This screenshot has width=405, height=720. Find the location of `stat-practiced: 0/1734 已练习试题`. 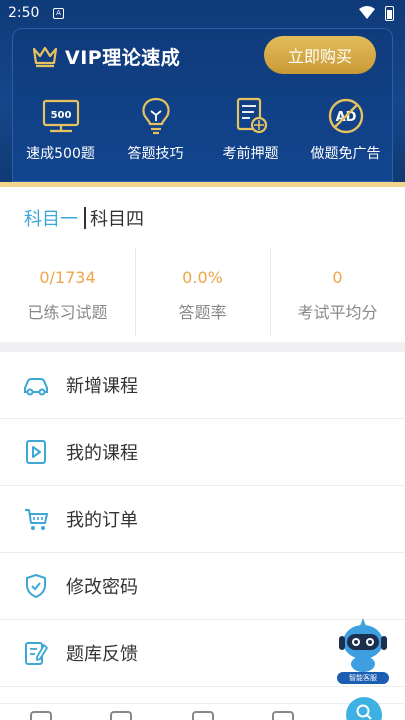

stat-practiced: 0/1734 已练习试题 is located at coordinates (67, 292).